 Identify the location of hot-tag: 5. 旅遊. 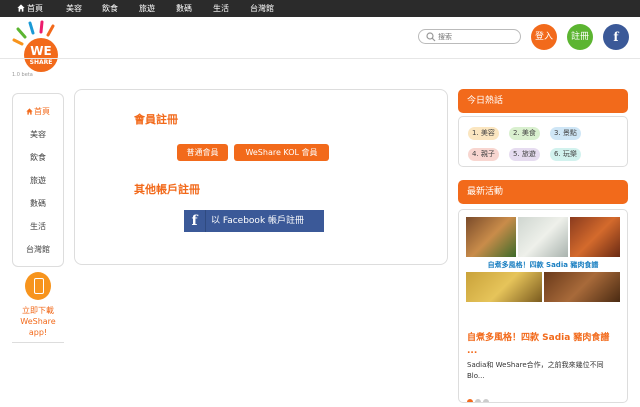
(524, 154).